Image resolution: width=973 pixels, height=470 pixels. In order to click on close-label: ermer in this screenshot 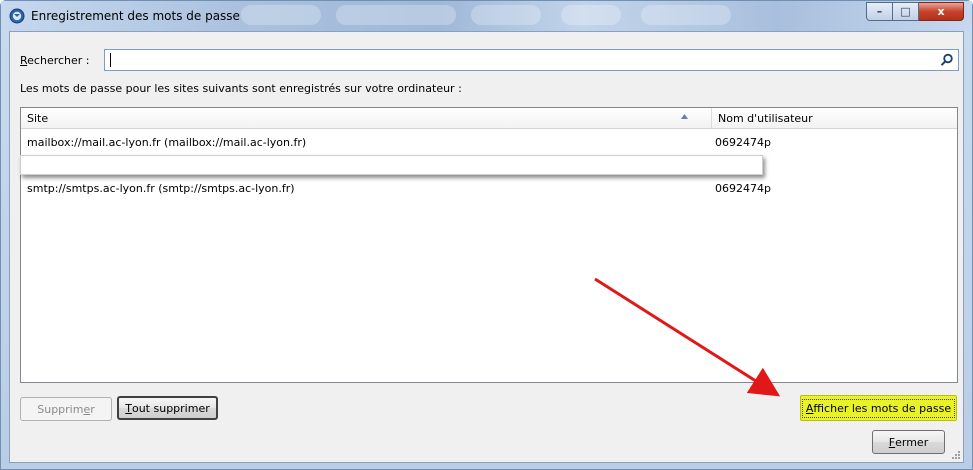, I will do `click(912, 442)`.